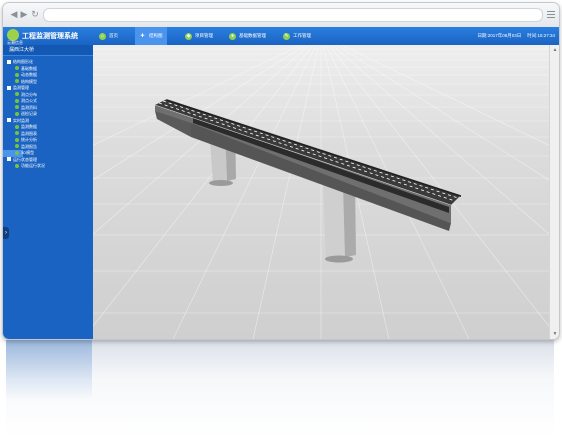 The image size is (562, 437). Describe the element at coordinates (29, 107) in the screenshot. I see `tree-label: 监测资料` at that location.